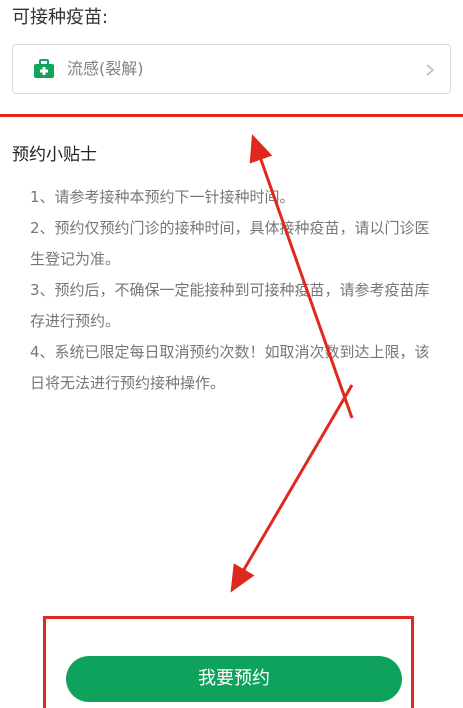 The width and height of the screenshot is (463, 708). I want to click on chevron-right-icon, so click(430, 70).